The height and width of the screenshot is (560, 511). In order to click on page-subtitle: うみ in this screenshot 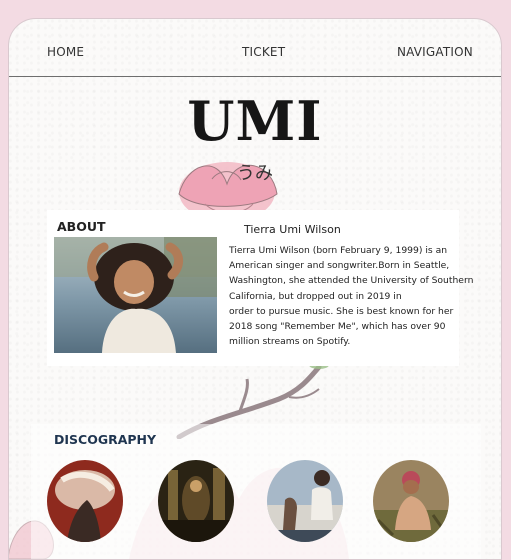, I will do `click(255, 173)`.